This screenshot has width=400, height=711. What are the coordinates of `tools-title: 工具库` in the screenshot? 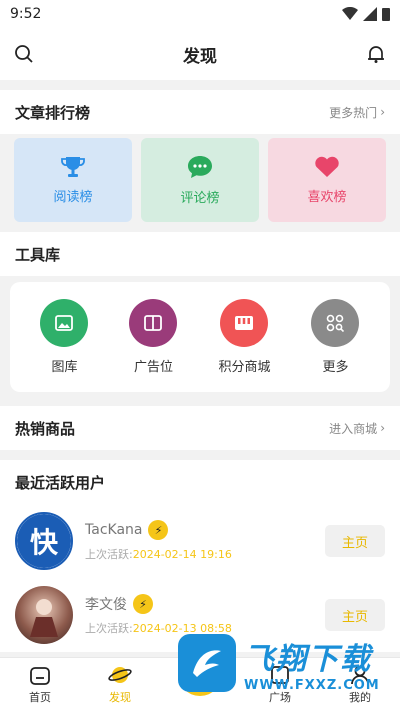 It's located at (38, 254).